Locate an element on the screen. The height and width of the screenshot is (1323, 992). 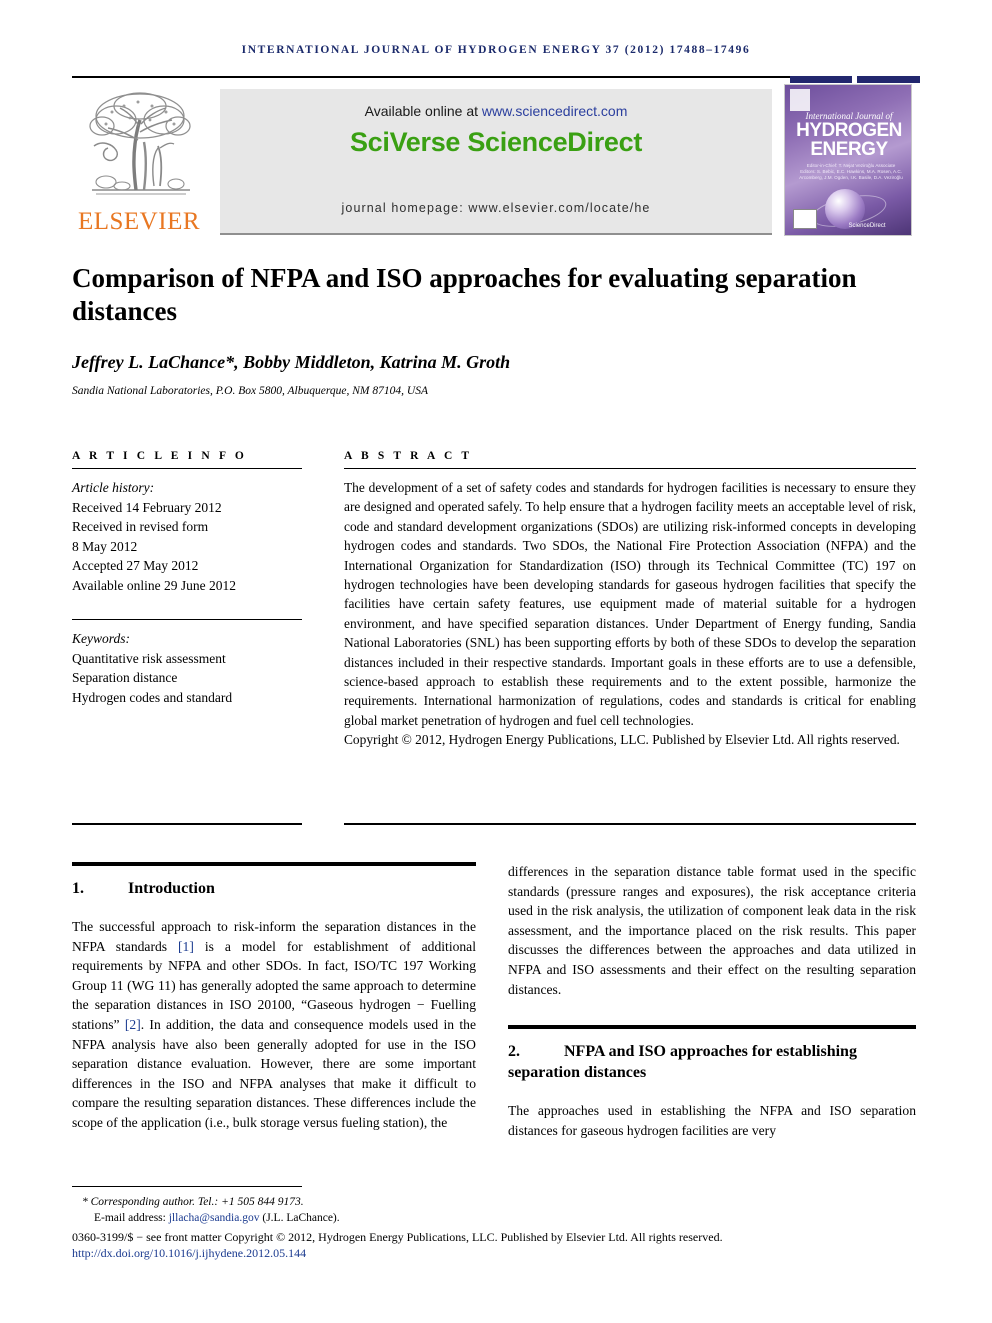
article-info-rule is located at coordinates (187, 468).